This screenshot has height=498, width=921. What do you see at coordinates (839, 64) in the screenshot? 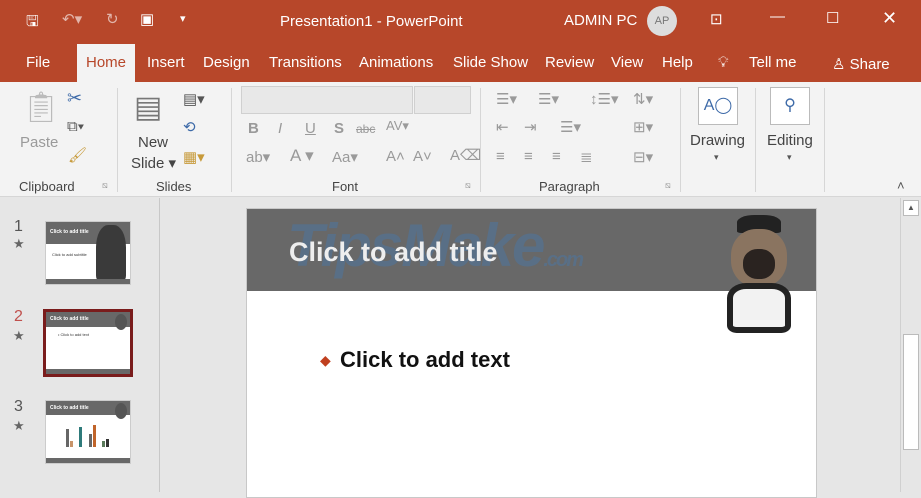
I see `person-icon: ♙` at bounding box center [839, 64].